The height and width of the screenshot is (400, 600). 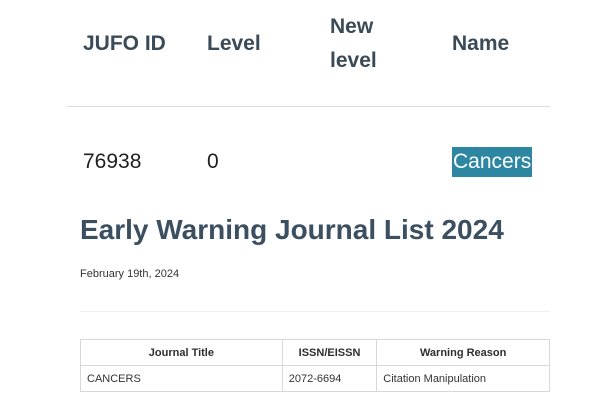 What do you see at coordinates (292, 229) in the screenshot?
I see `article-title: Early Warning Journal List 2024` at bounding box center [292, 229].